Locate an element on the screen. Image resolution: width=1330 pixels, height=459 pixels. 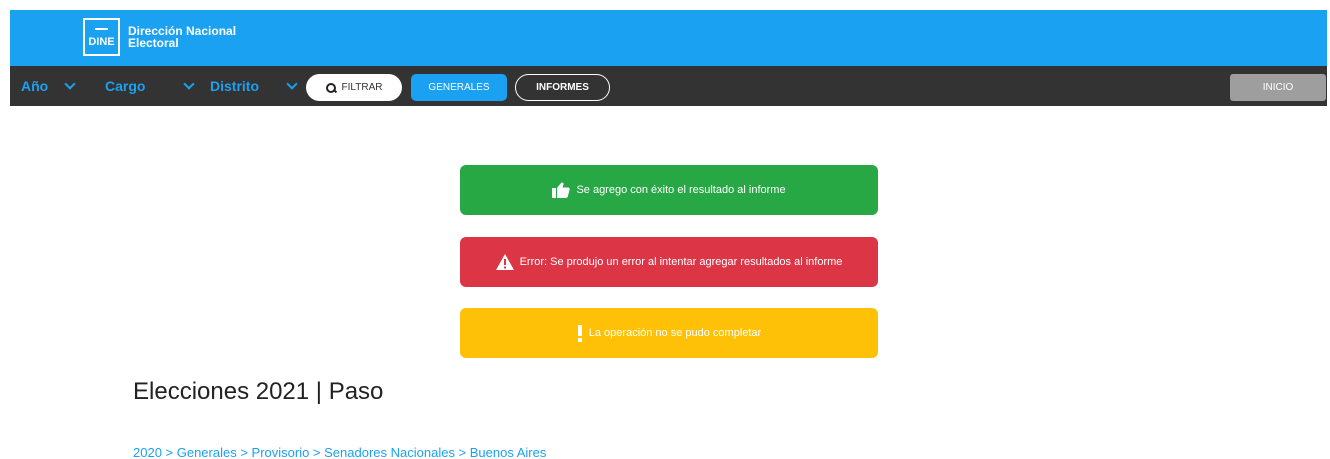
logo: DINE Dirección Nacional Electoral is located at coordinates (170, 37).